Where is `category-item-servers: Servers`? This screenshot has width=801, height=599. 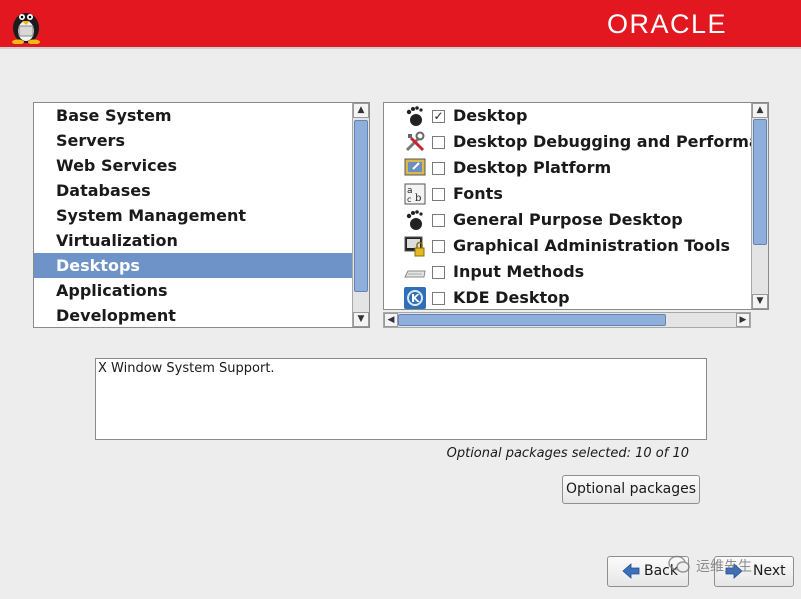
category-item-servers: Servers is located at coordinates (193, 140).